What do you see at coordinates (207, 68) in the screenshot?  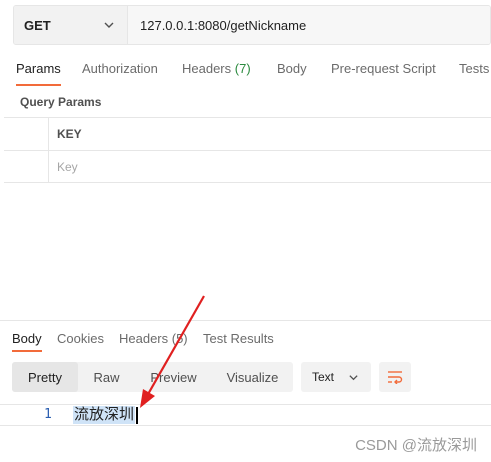 I see `tab-label: Headers` at bounding box center [207, 68].